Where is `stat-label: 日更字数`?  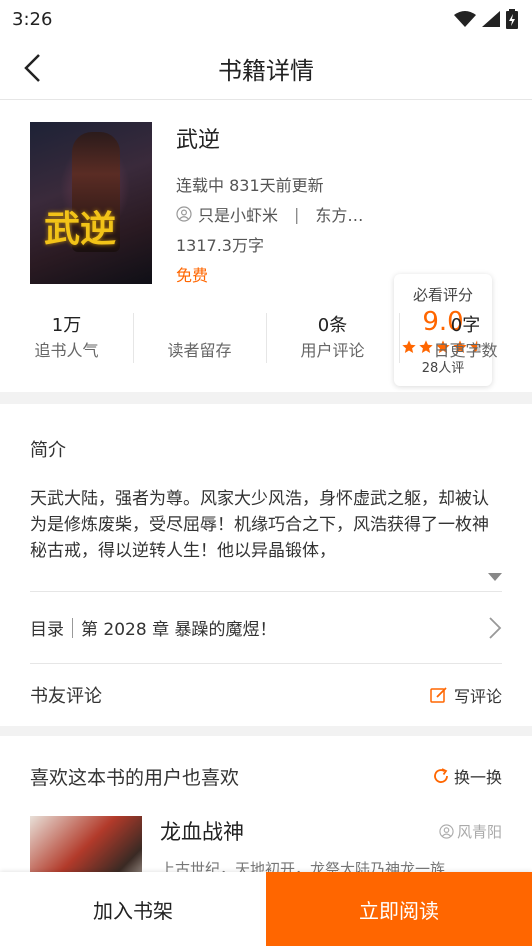 stat-label: 日更字数 is located at coordinates (465, 350).